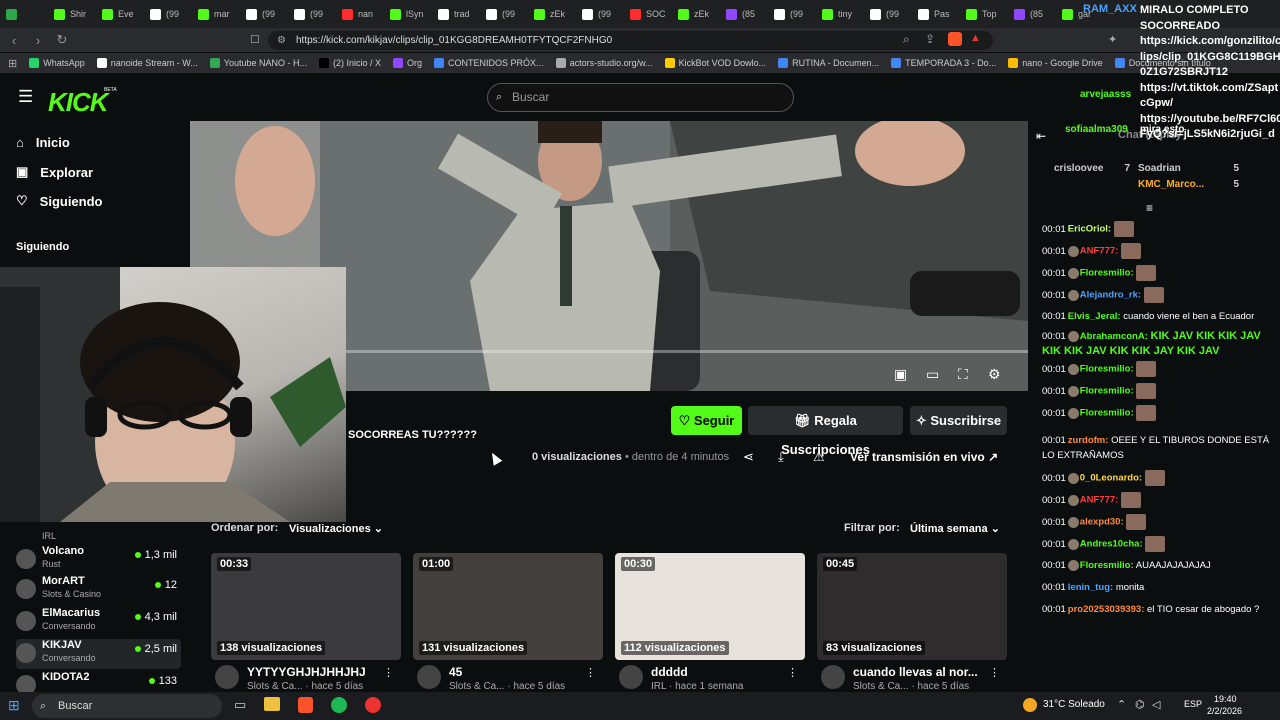  I want to click on spotify-icon, so click(339, 705).